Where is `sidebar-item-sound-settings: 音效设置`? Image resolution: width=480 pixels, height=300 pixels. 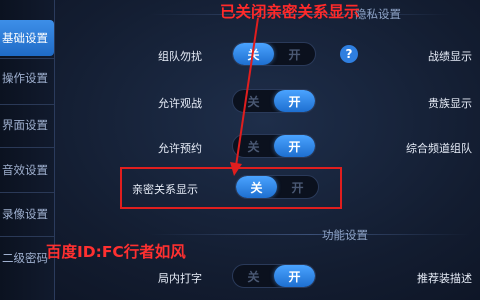 sidebar-item-sound-settings: 音效设置 is located at coordinates (27, 170).